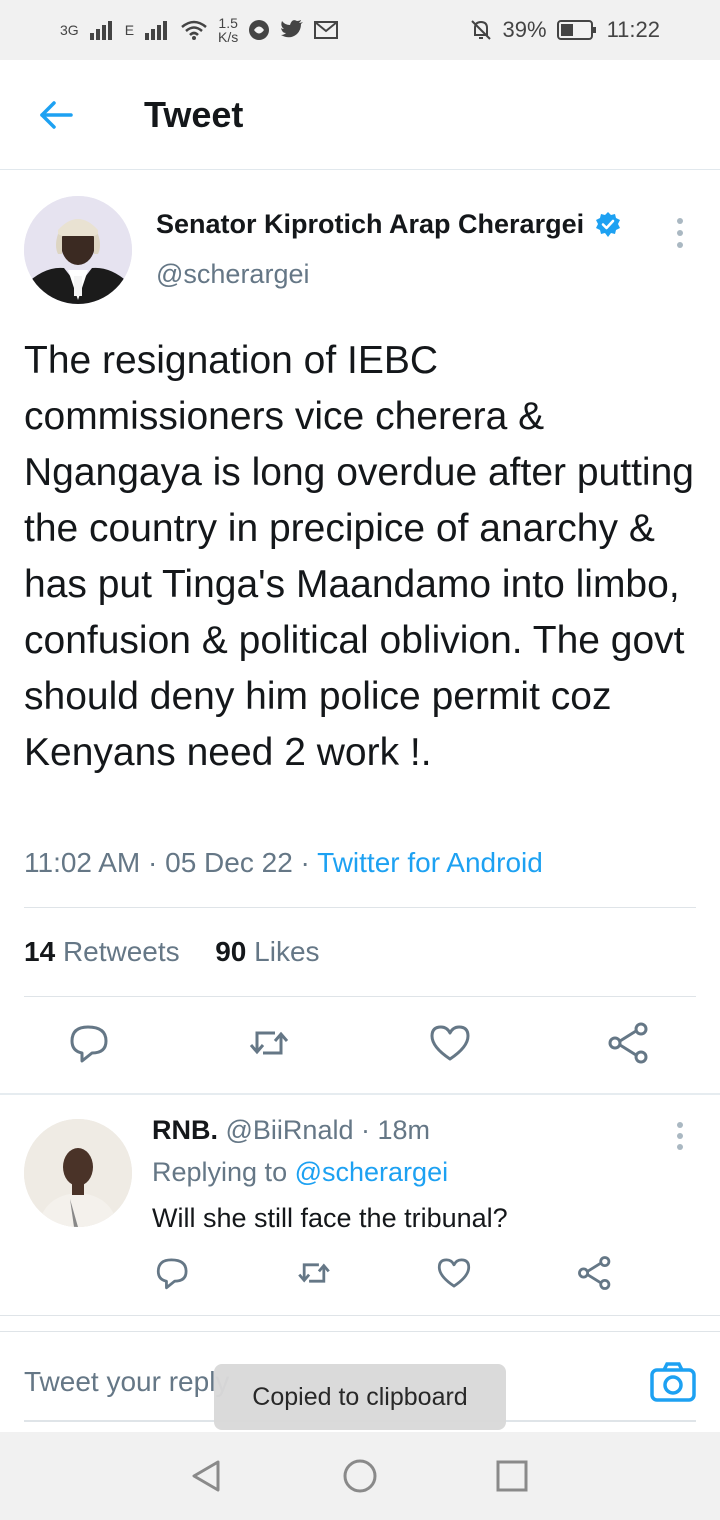 This screenshot has width=720, height=1520. Describe the element at coordinates (673, 1382) in the screenshot. I see `camera-icon` at that location.